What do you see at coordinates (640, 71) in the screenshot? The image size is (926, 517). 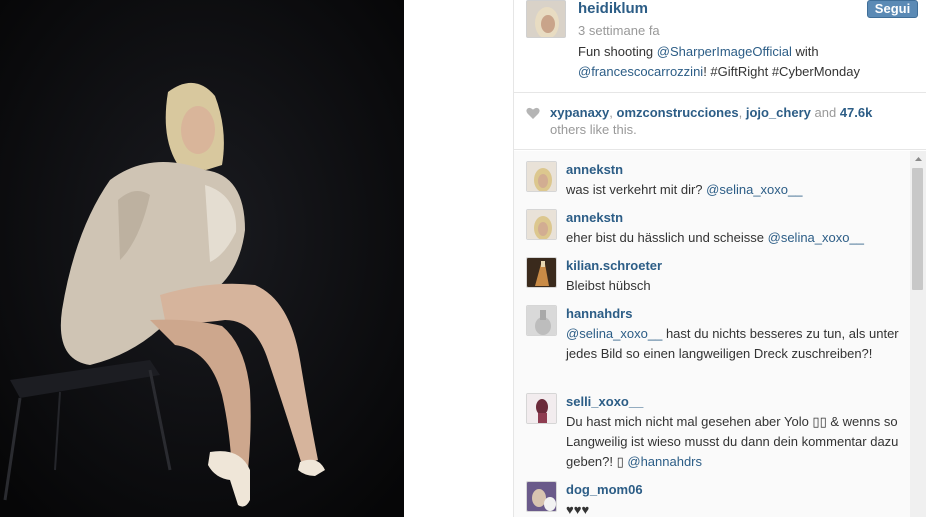 I see `mention-link: @francescocarrozzini` at bounding box center [640, 71].